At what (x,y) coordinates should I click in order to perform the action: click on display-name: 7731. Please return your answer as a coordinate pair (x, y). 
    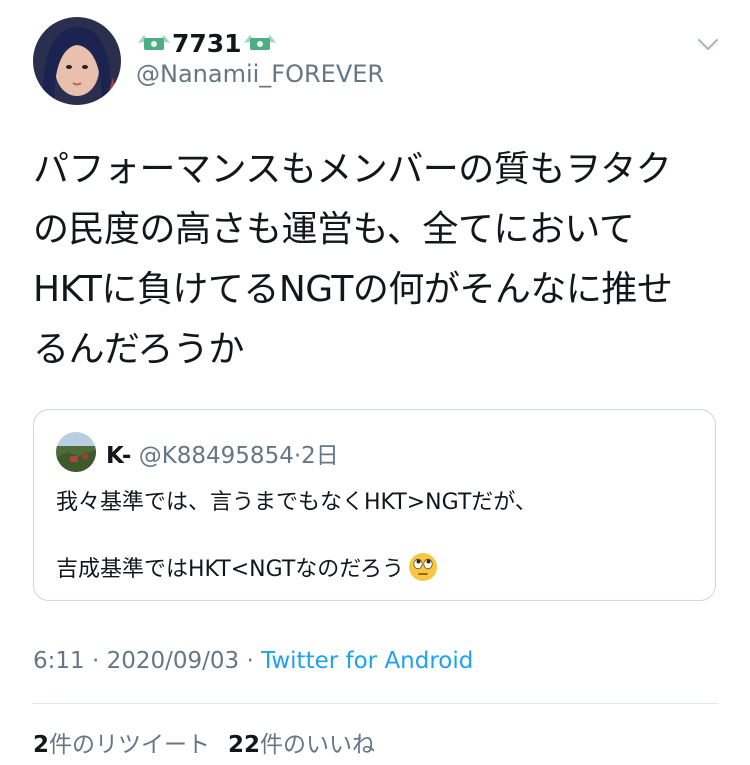
    Looking at the image, I should click on (207, 43).